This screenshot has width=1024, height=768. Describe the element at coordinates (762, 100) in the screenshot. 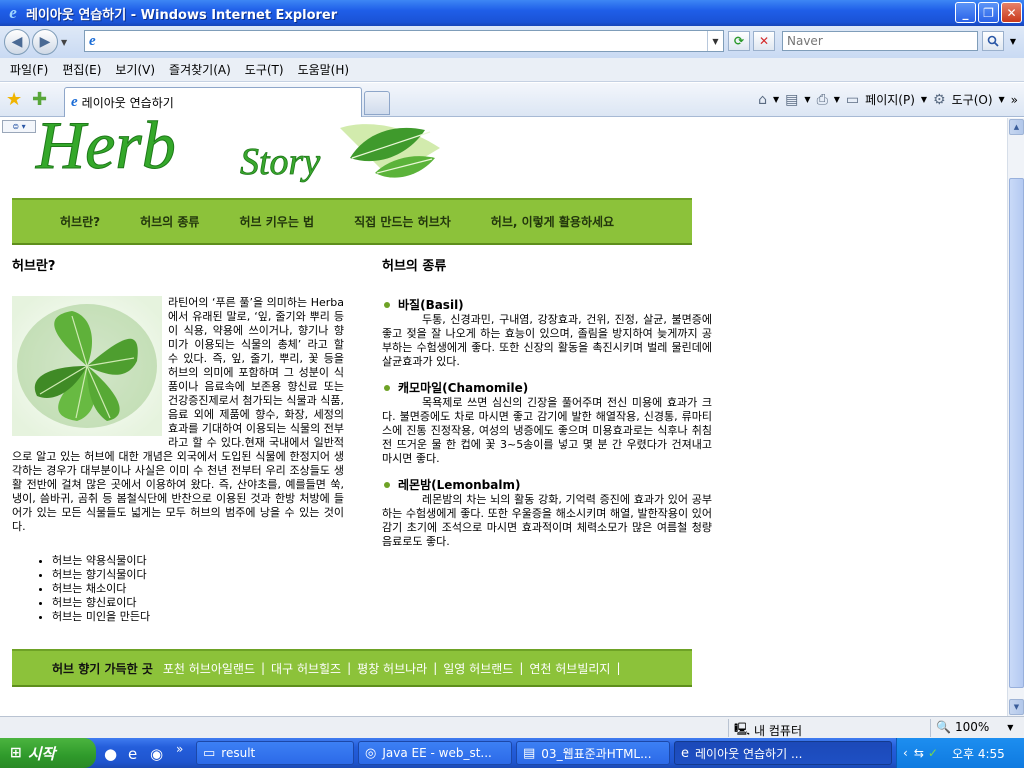

I see `home-icon: ⌂` at that location.